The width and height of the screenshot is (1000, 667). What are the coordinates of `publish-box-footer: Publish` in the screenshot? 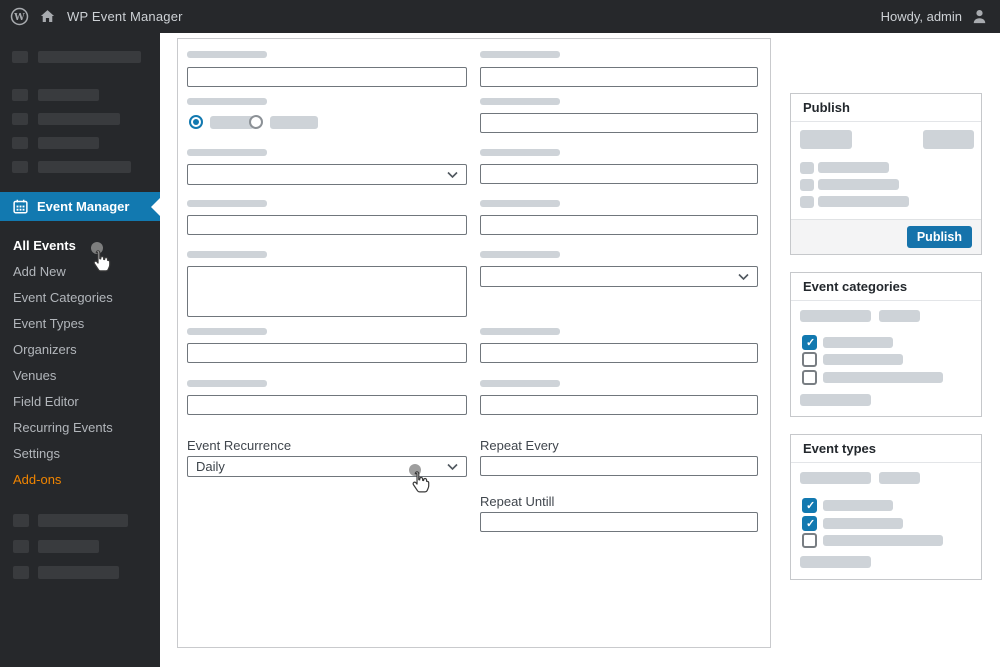 It's located at (886, 236).